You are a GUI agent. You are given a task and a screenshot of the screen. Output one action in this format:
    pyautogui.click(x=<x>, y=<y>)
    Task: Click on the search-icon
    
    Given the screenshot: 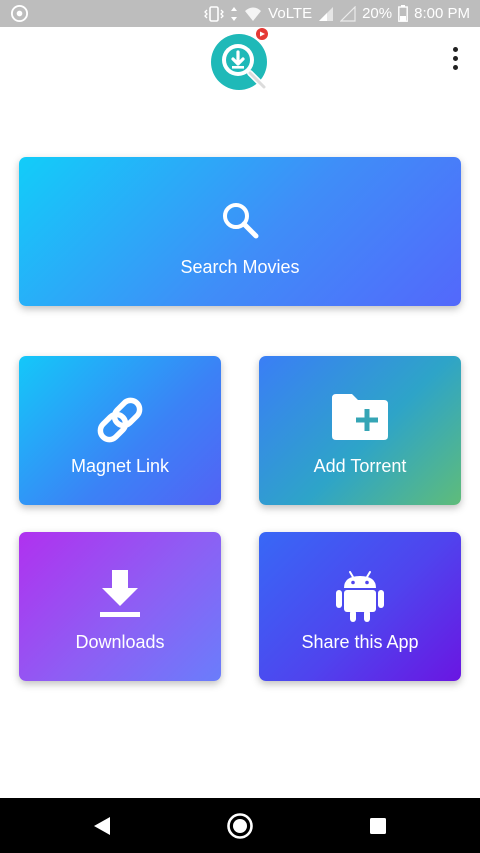 What is the action you would take?
    pyautogui.click(x=241, y=221)
    